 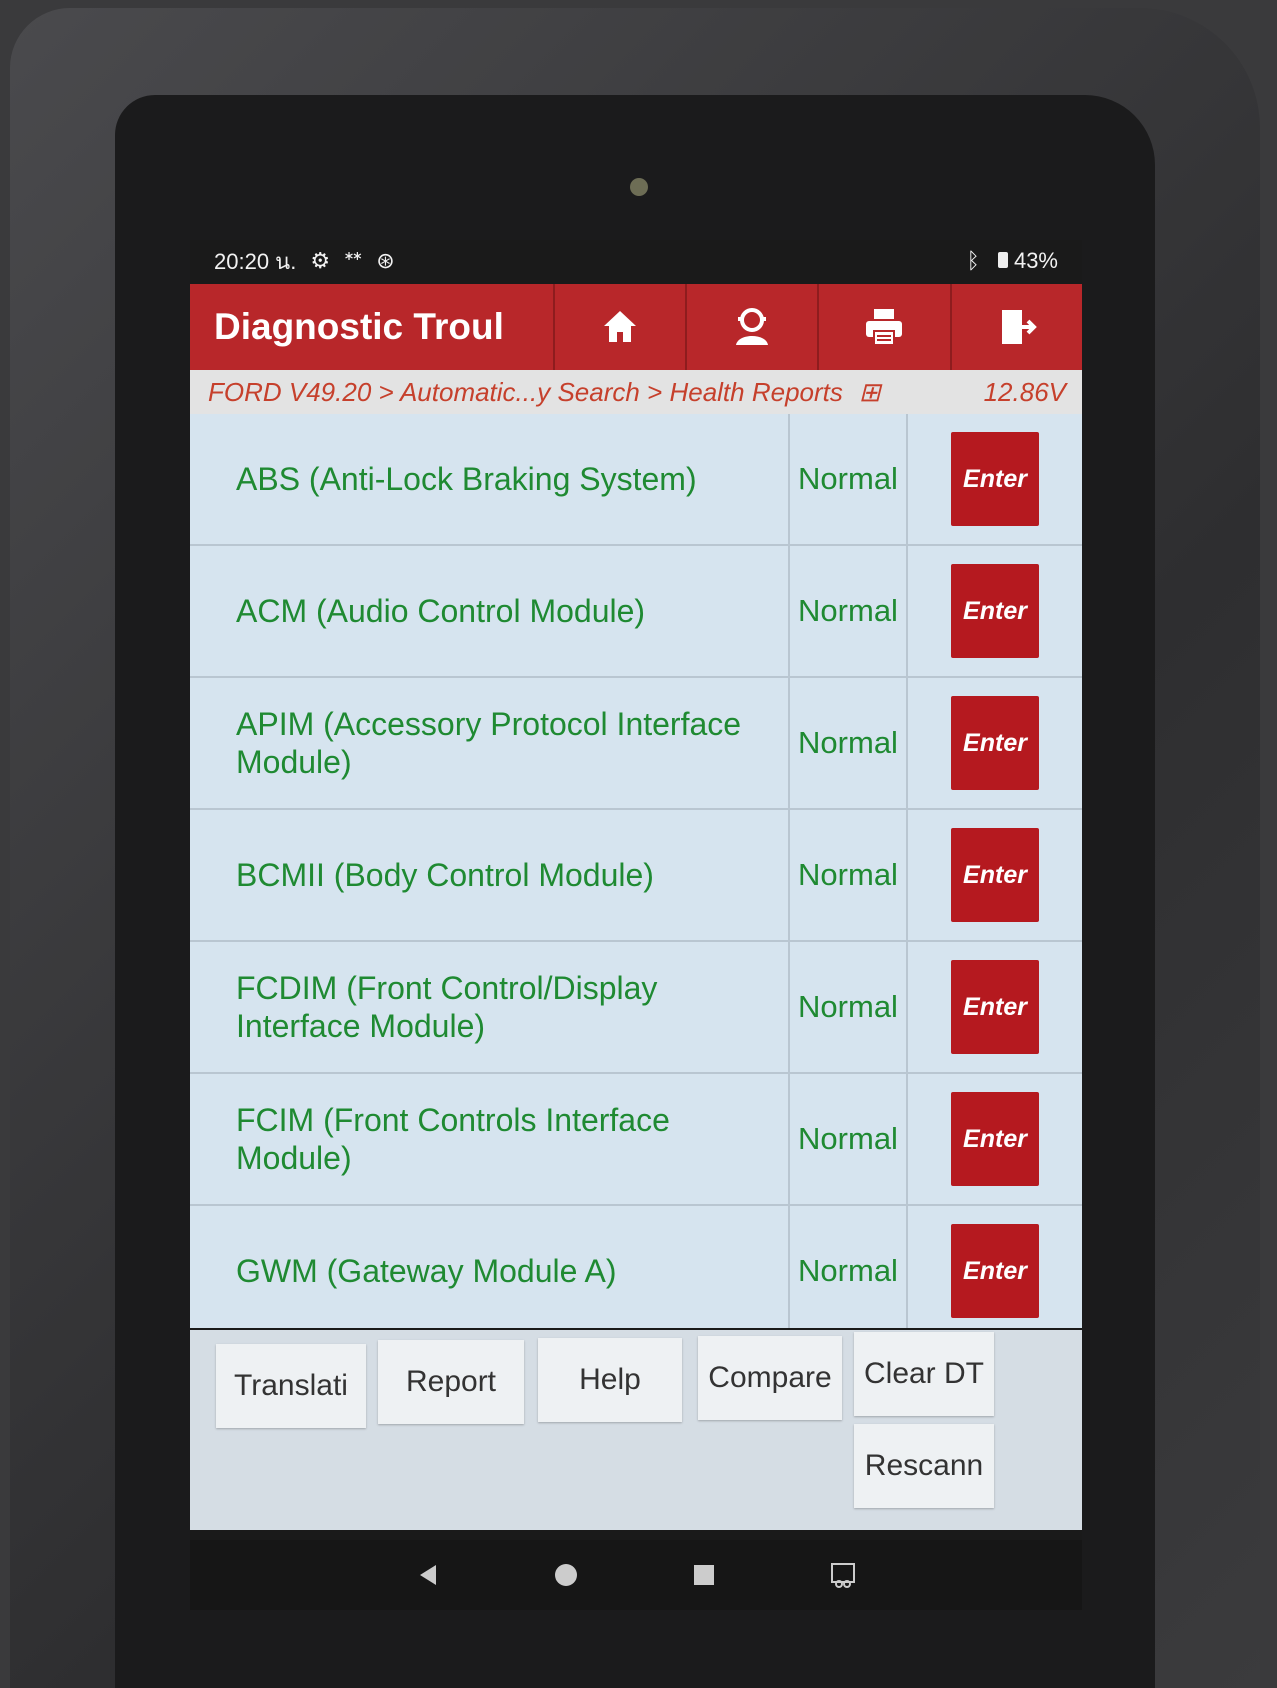 I want to click on report-button: Report, so click(x=451, y=1382).